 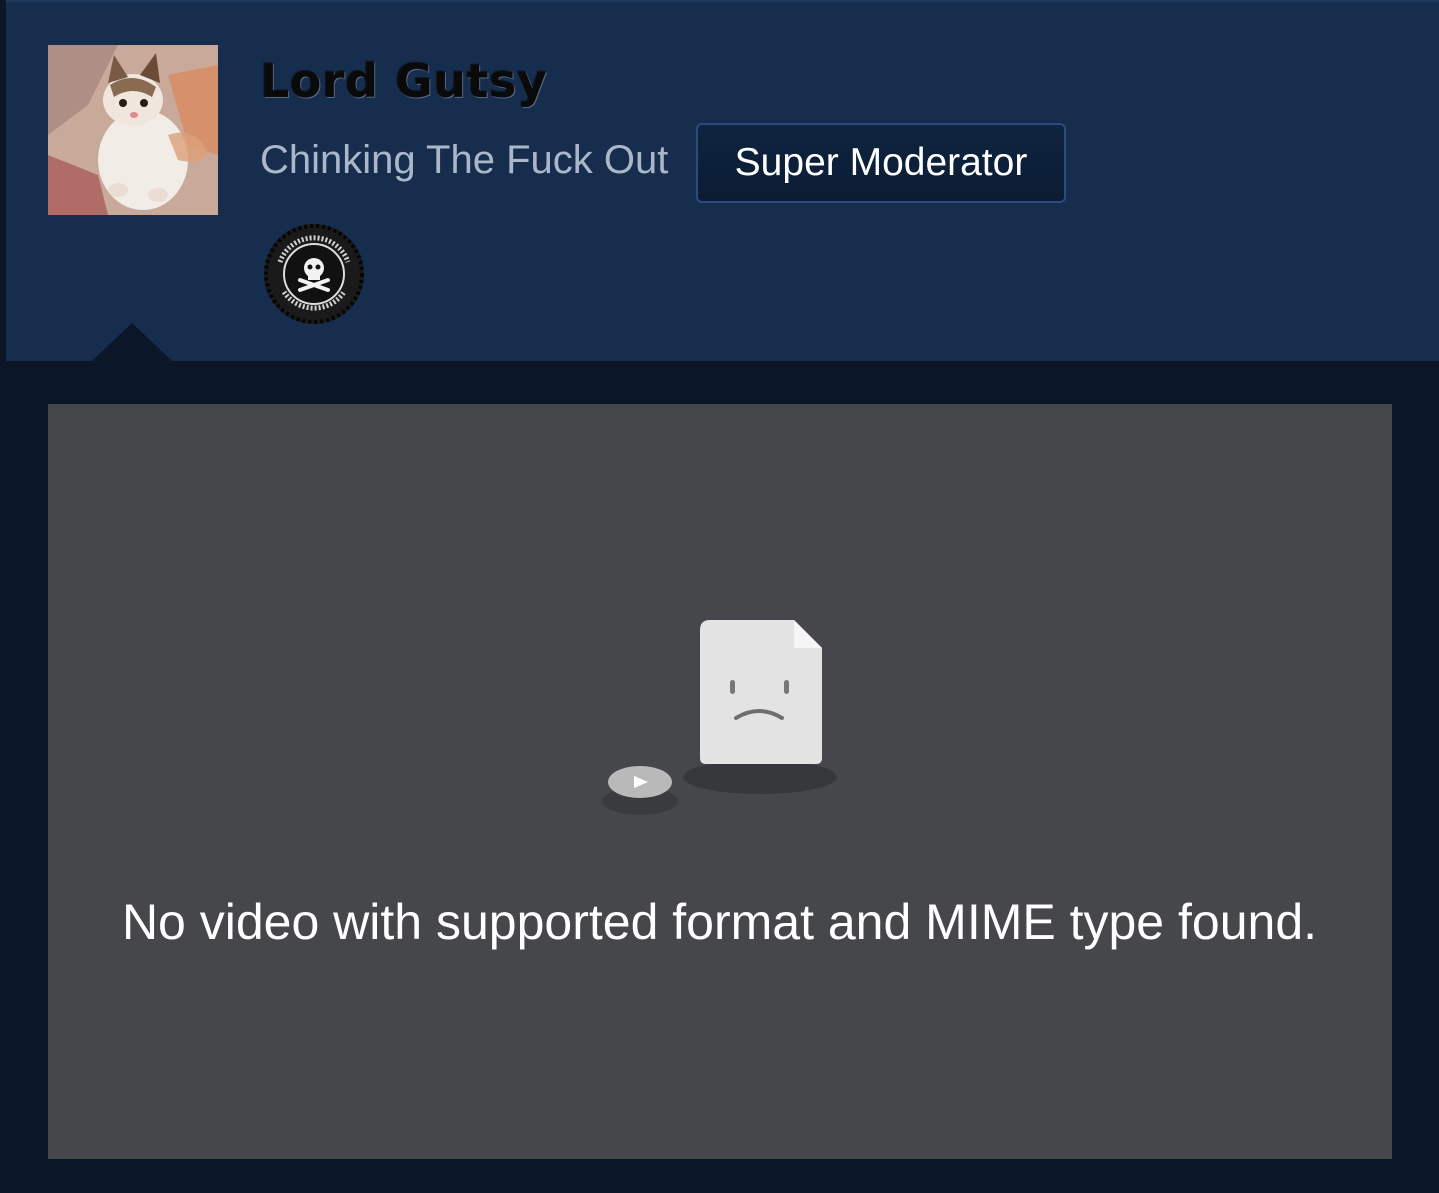 What do you see at coordinates (881, 163) in the screenshot?
I see `role-badge: Super Moderator` at bounding box center [881, 163].